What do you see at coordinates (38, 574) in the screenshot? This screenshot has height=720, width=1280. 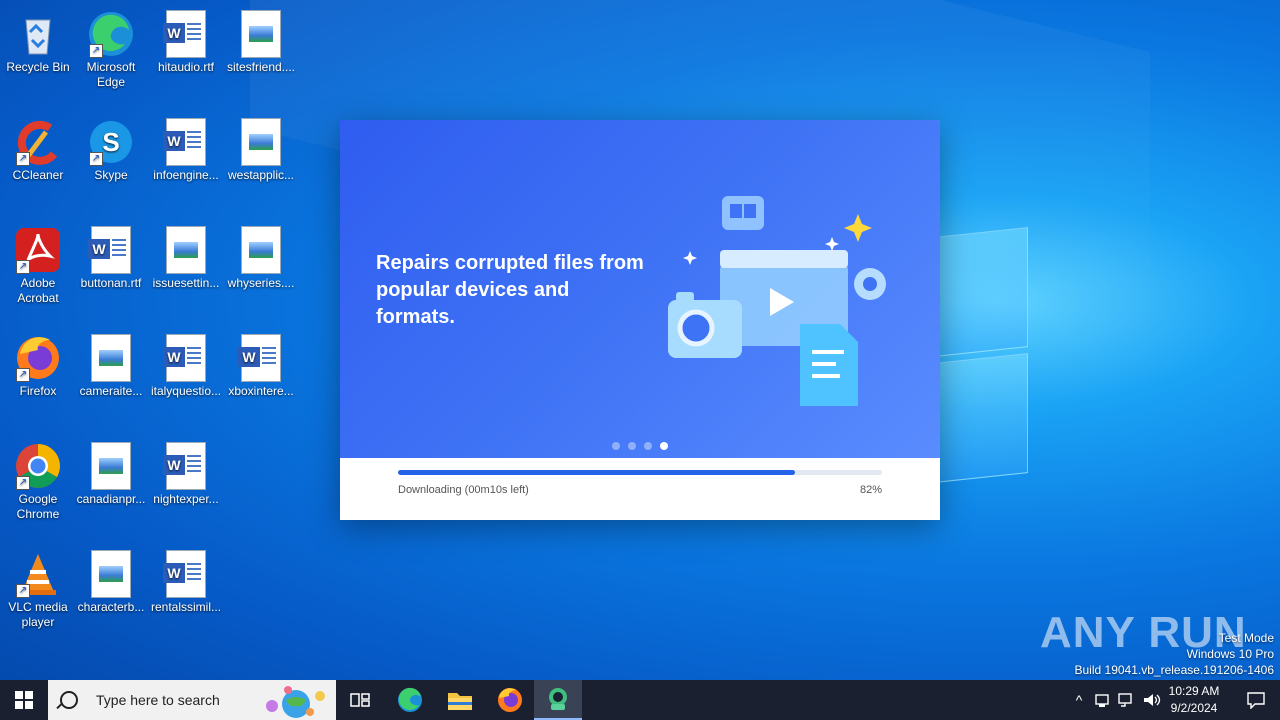 I see `vlc-icon: ↗` at bounding box center [38, 574].